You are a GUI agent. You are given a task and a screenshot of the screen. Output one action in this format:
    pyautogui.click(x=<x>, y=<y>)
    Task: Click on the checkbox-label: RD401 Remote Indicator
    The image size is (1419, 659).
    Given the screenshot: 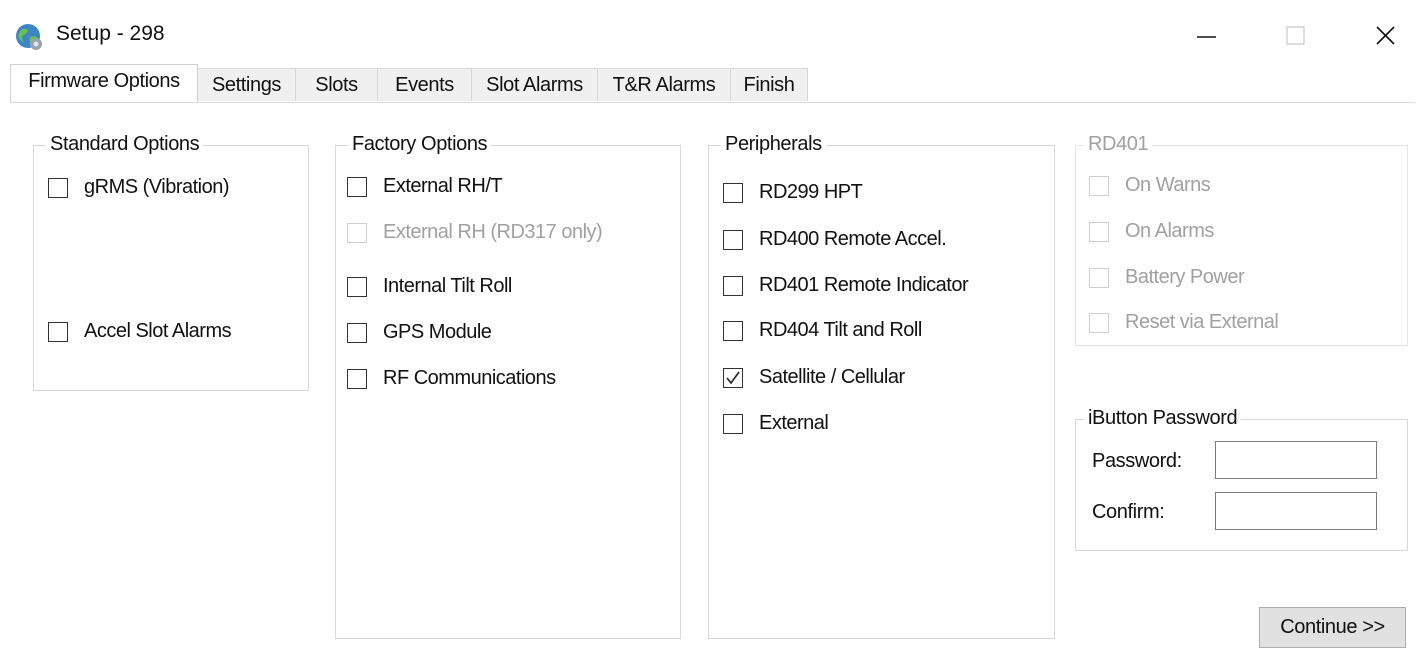 What is the action you would take?
    pyautogui.click(x=864, y=285)
    